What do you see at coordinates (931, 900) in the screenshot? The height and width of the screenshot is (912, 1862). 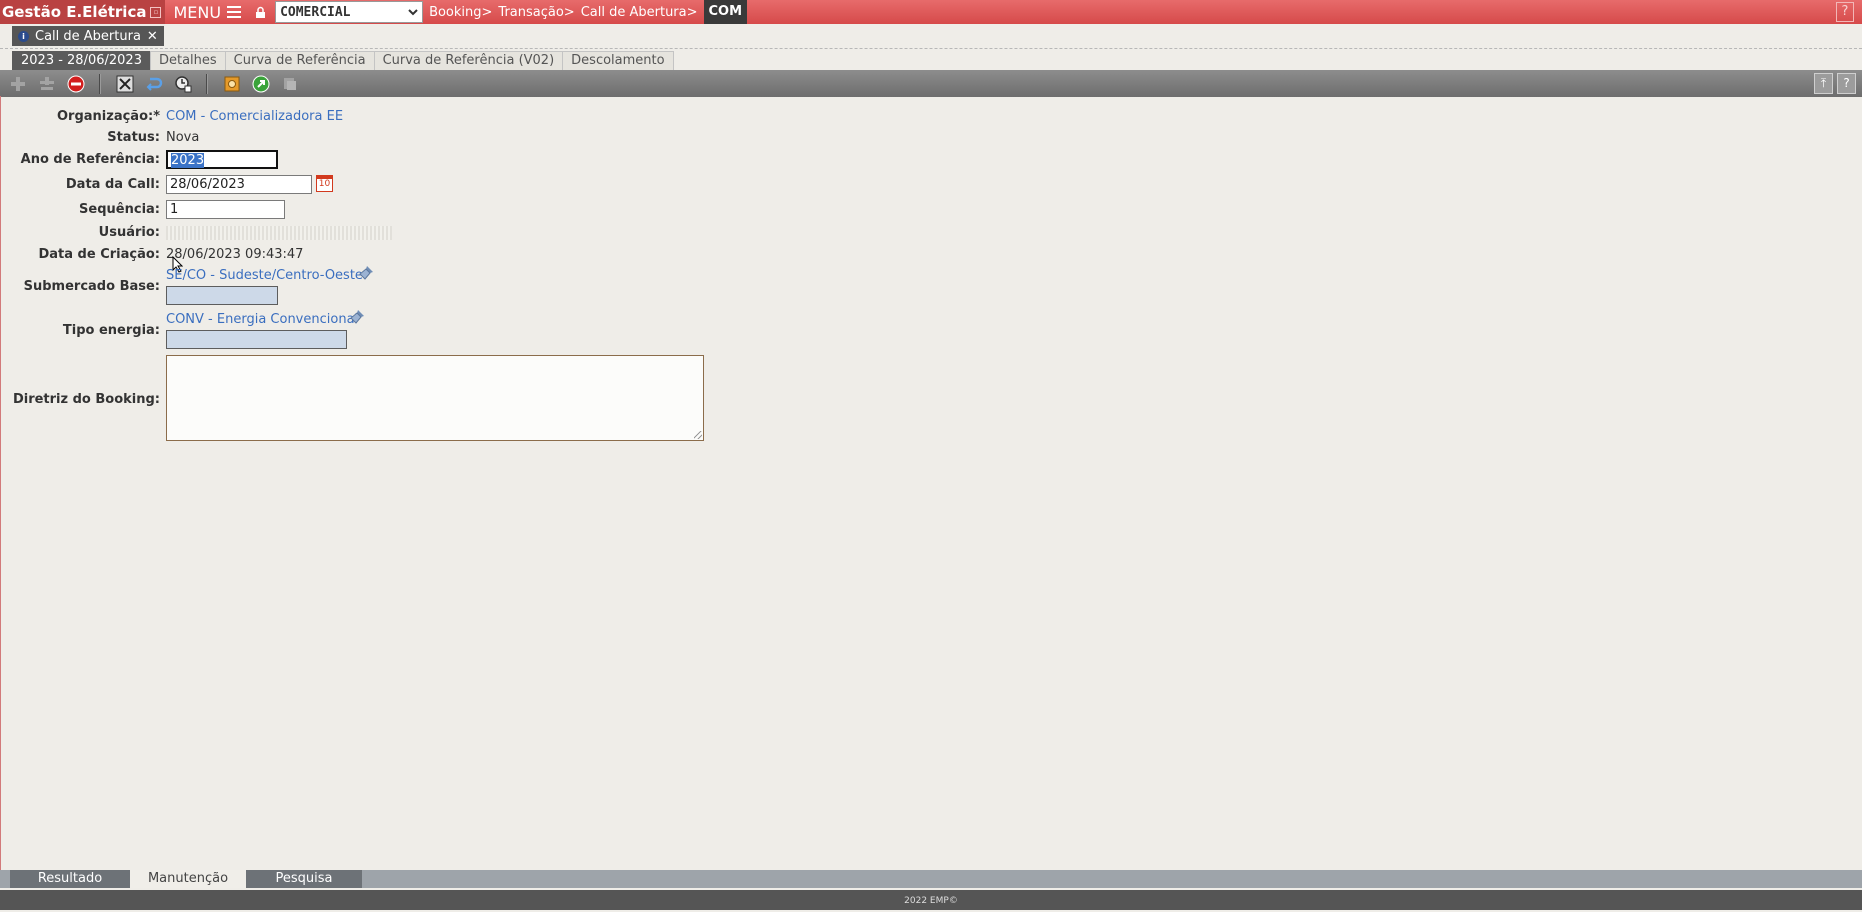 I see `footer: 2022 EMP©` at bounding box center [931, 900].